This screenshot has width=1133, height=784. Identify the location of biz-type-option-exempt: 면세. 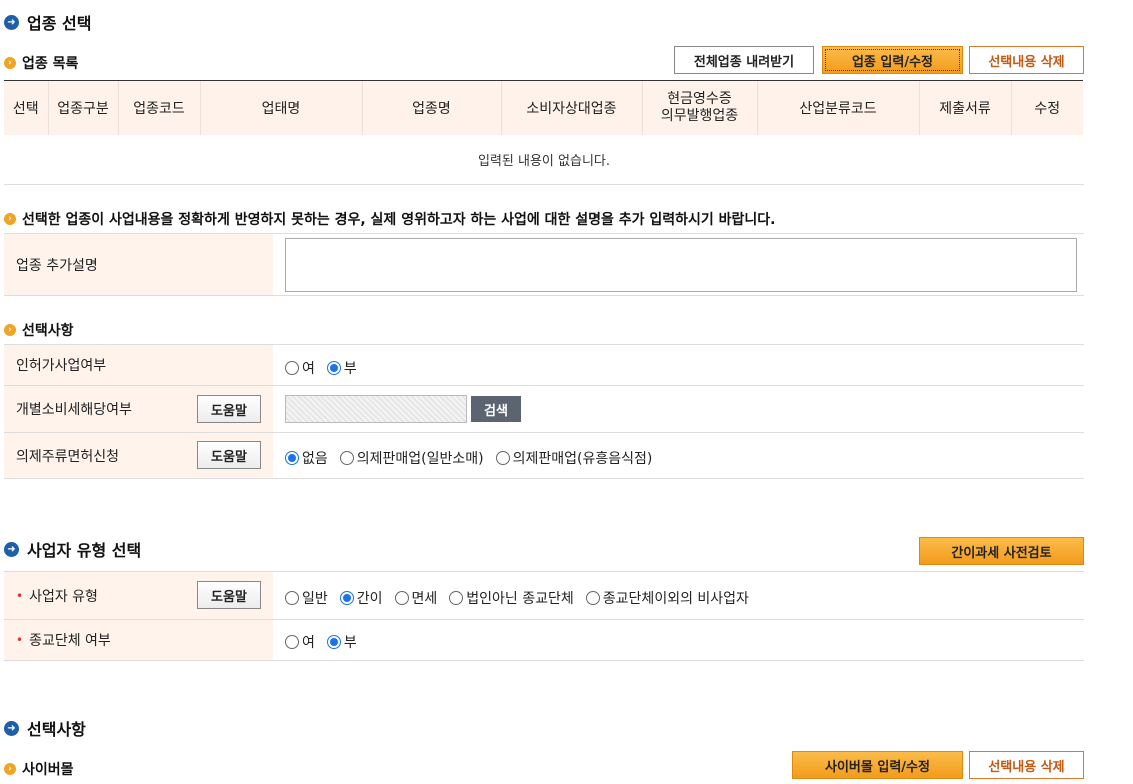
(416, 598).